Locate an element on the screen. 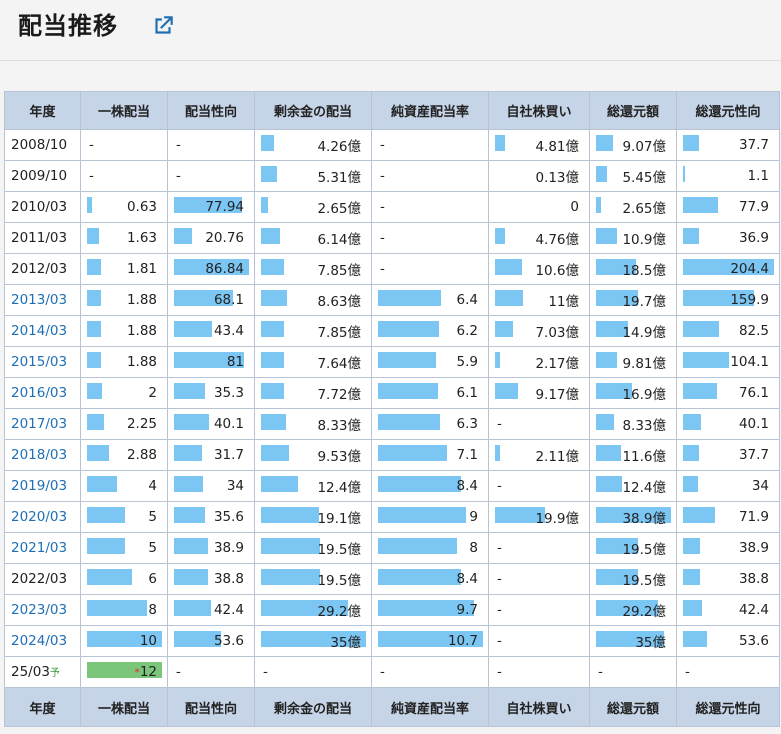  header-col-1: 一株配当 is located at coordinates (124, 110).